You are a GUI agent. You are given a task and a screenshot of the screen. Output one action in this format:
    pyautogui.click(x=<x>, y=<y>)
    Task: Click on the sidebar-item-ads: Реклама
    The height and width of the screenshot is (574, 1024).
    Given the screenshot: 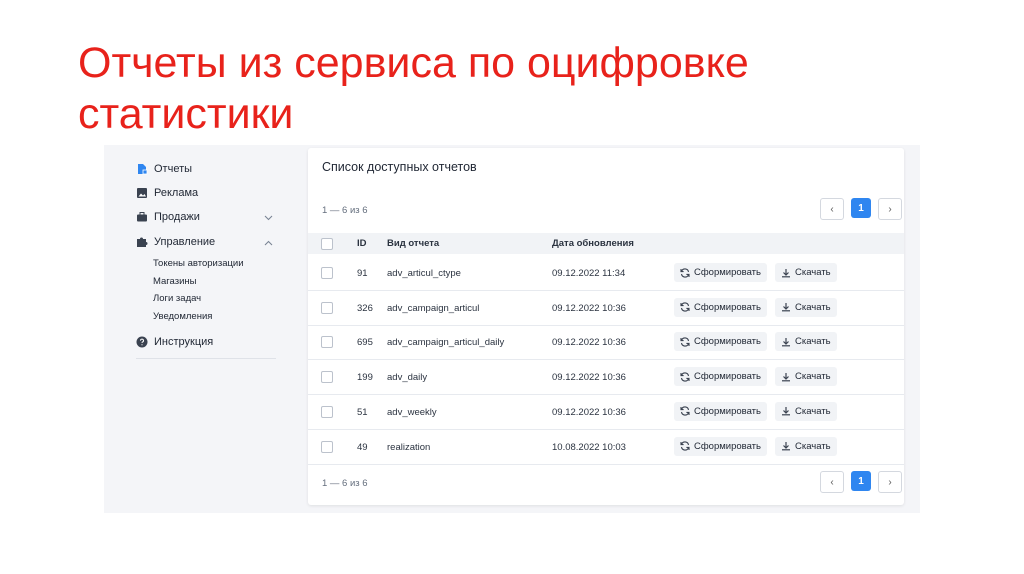 What is the action you would take?
    pyautogui.click(x=167, y=193)
    